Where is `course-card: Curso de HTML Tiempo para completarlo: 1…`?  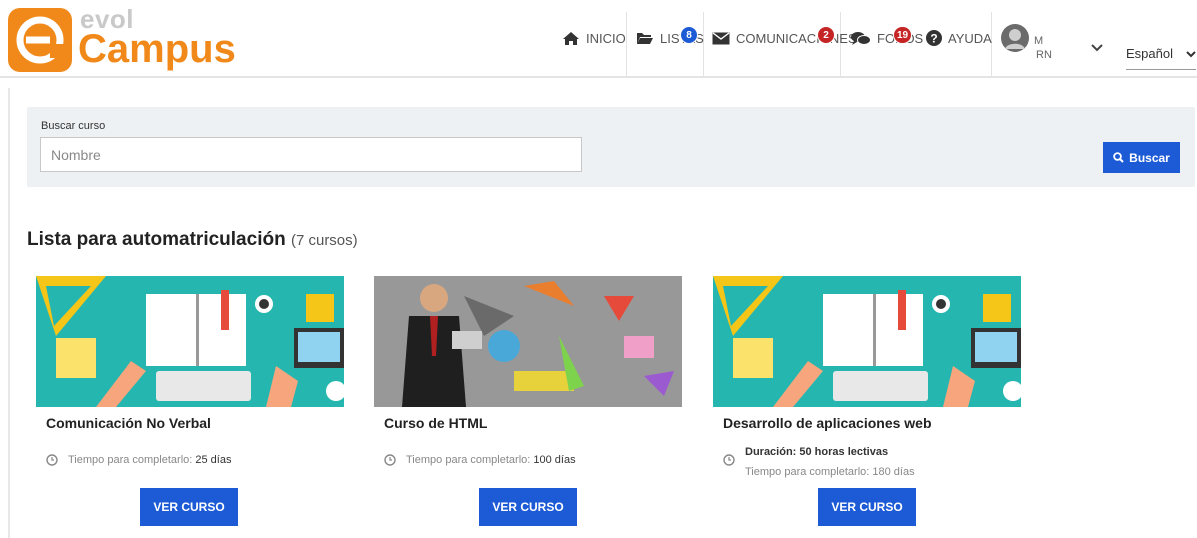
course-card: Curso de HTML Tiempo para completarlo: 1… is located at coordinates (528, 401).